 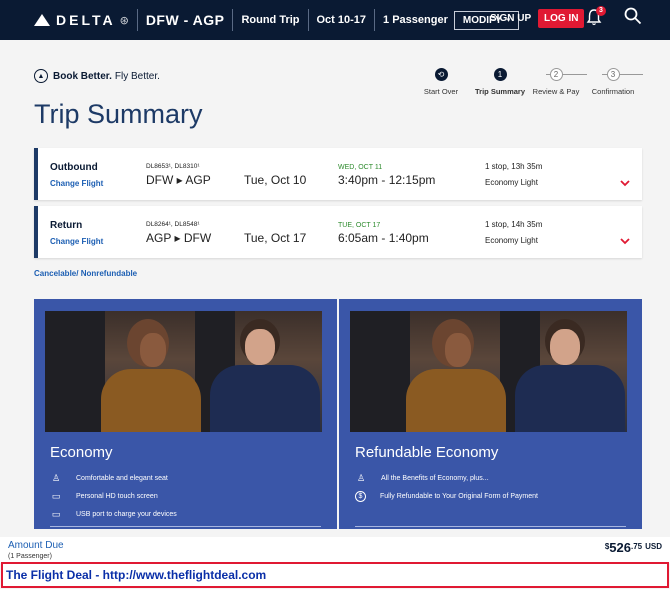 I want to click on fare-feature: ▭ Personal HD touch screen, so click(x=104, y=496).